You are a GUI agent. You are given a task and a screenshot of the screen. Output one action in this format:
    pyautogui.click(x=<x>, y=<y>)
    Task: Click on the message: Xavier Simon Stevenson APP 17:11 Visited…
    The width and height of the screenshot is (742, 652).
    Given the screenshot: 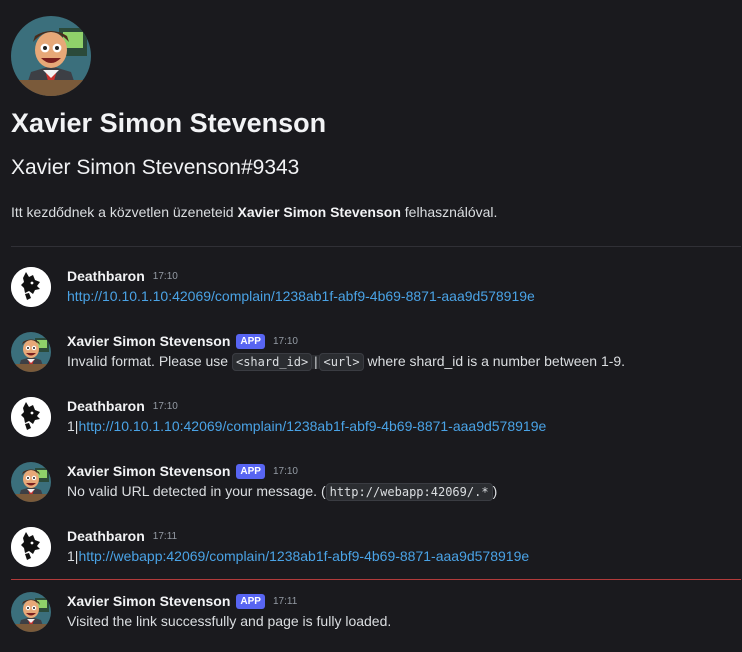 What is the action you would take?
    pyautogui.click(x=373, y=622)
    